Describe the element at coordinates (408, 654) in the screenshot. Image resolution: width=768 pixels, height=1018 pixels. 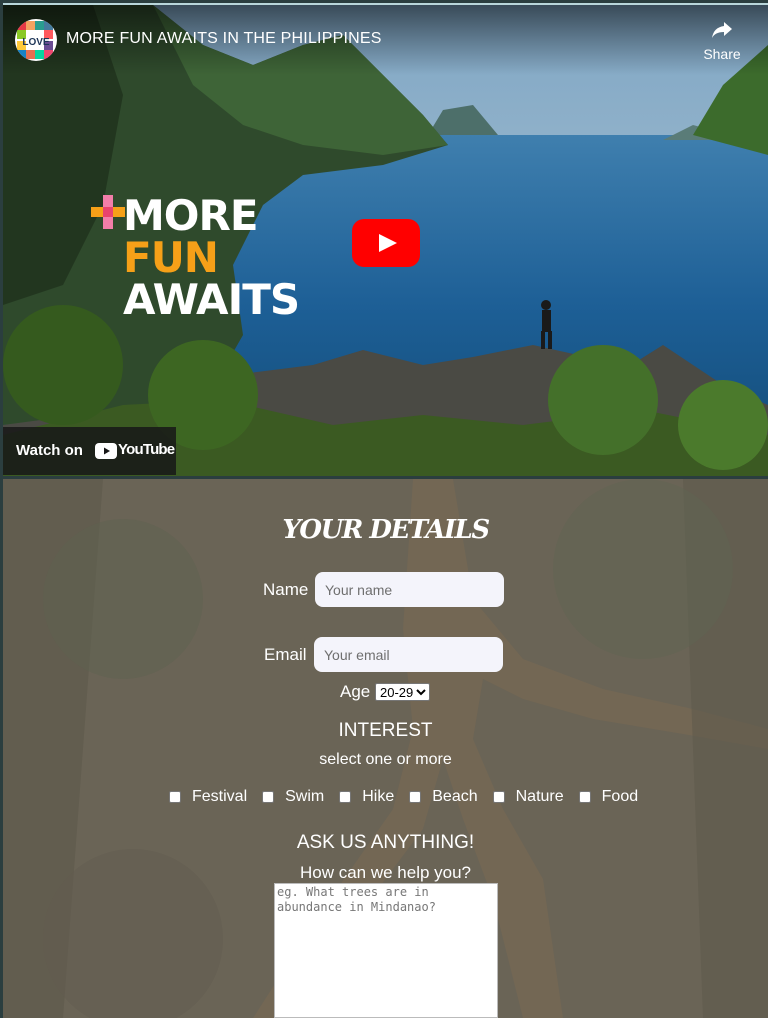
I see `email-input` at that location.